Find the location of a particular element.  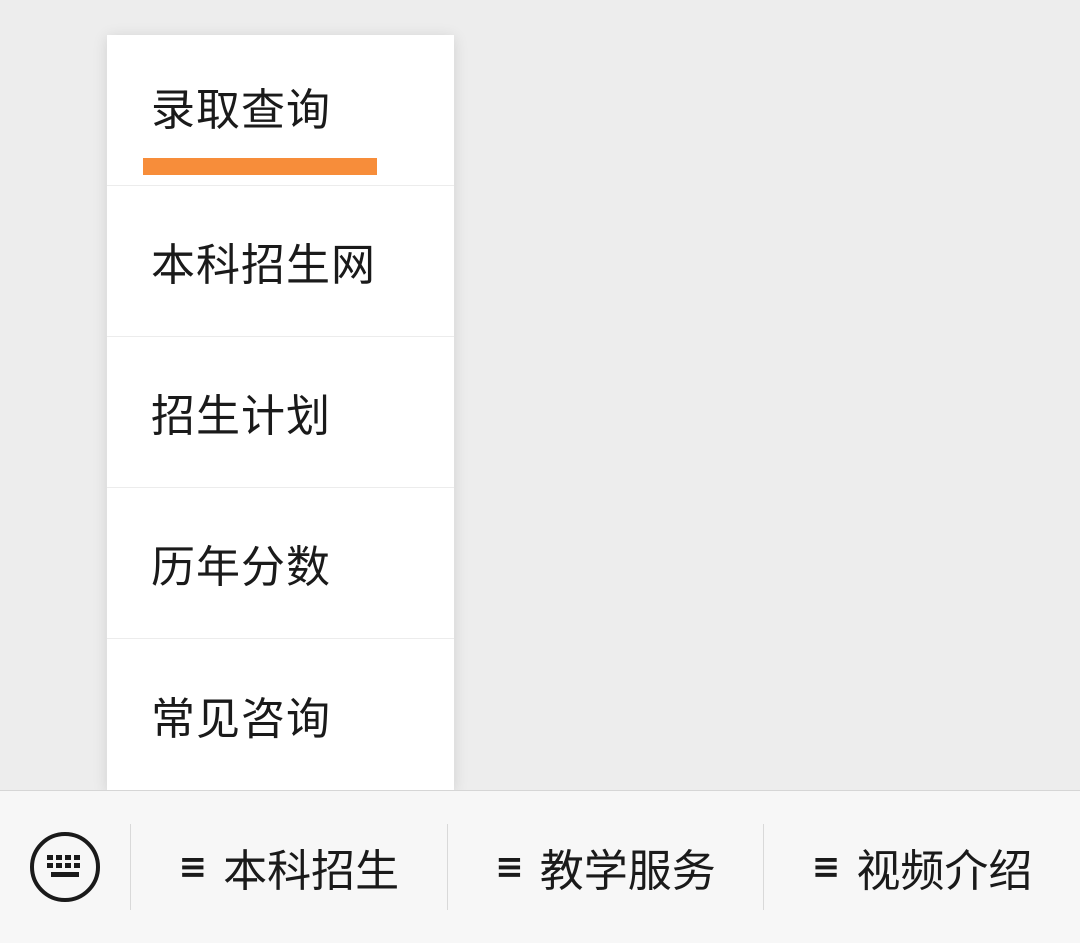

menu-item-label: 本科招生网 is located at coordinates (263, 265).